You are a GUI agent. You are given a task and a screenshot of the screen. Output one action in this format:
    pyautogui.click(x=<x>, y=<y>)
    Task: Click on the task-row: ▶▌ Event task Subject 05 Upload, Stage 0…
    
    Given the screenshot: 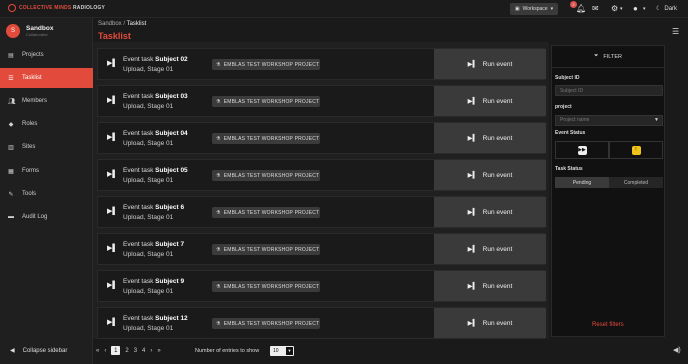 What is the action you would take?
    pyautogui.click(x=321, y=175)
    